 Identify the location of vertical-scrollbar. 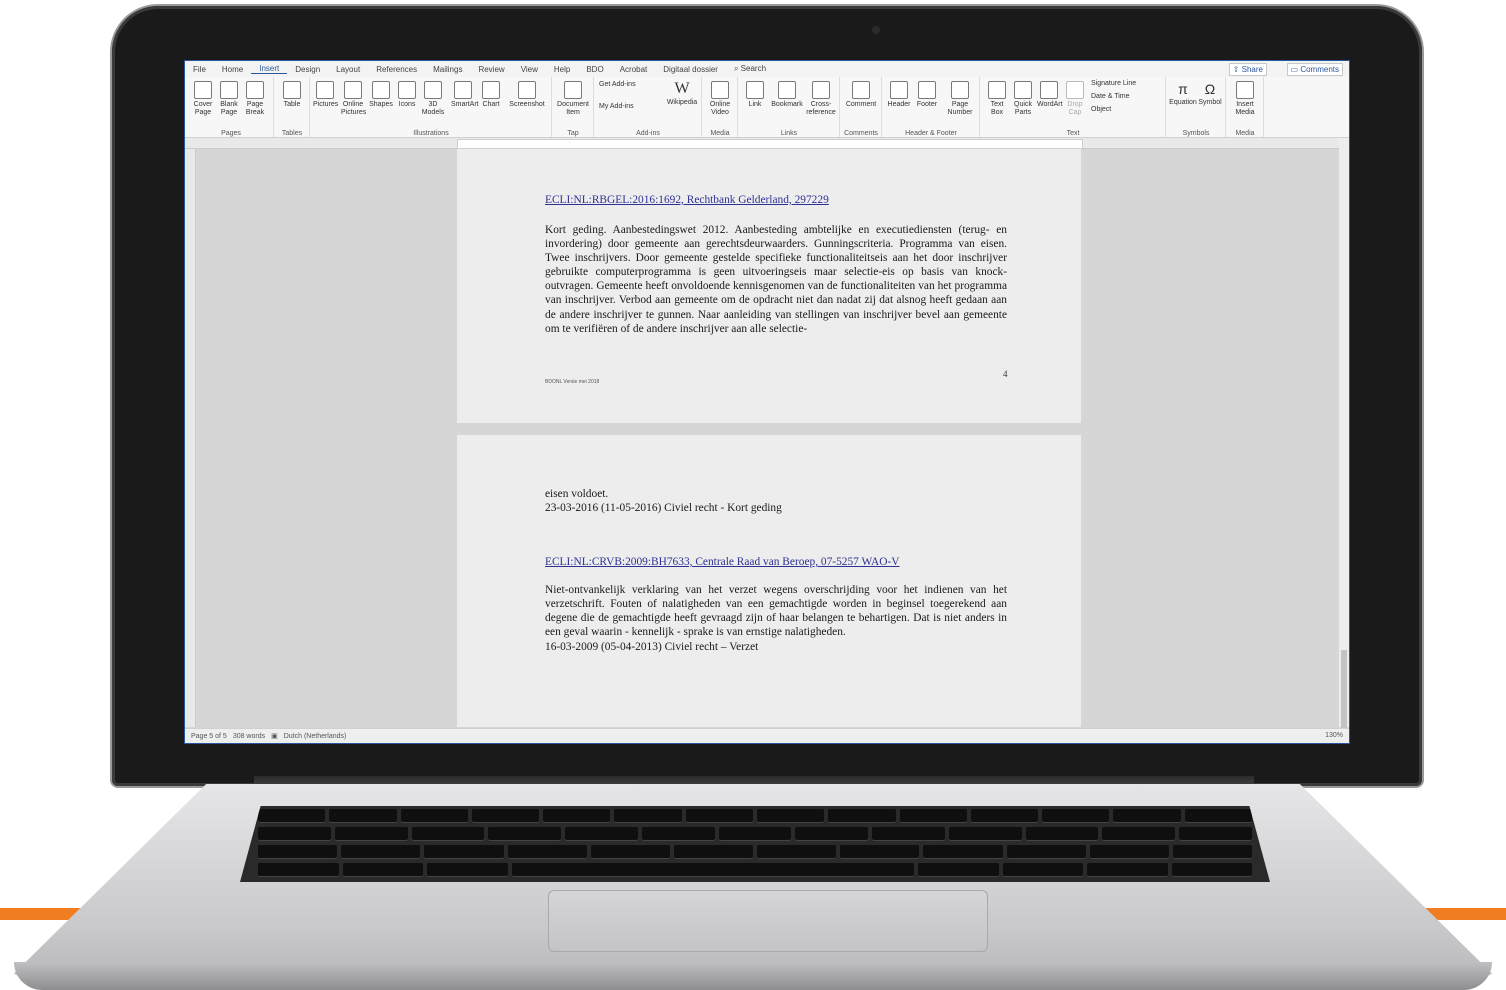
(1344, 434).